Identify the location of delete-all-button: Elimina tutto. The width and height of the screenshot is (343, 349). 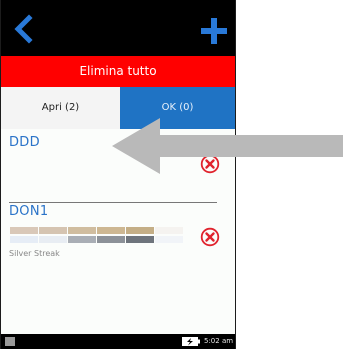
(118, 71).